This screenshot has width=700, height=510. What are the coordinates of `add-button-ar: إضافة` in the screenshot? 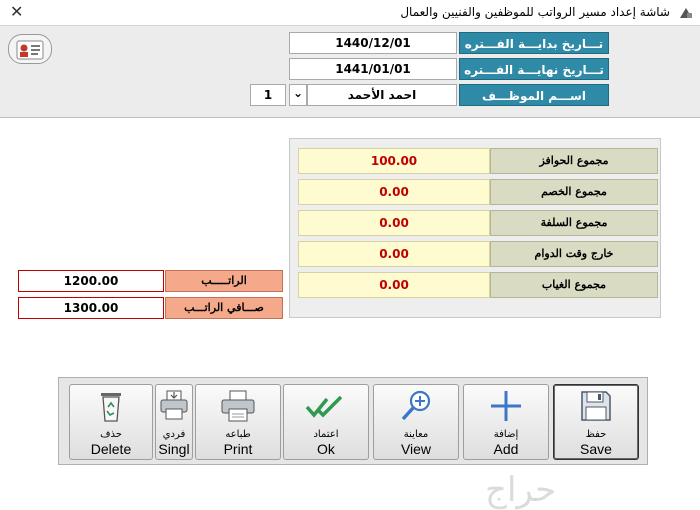 It's located at (506, 434).